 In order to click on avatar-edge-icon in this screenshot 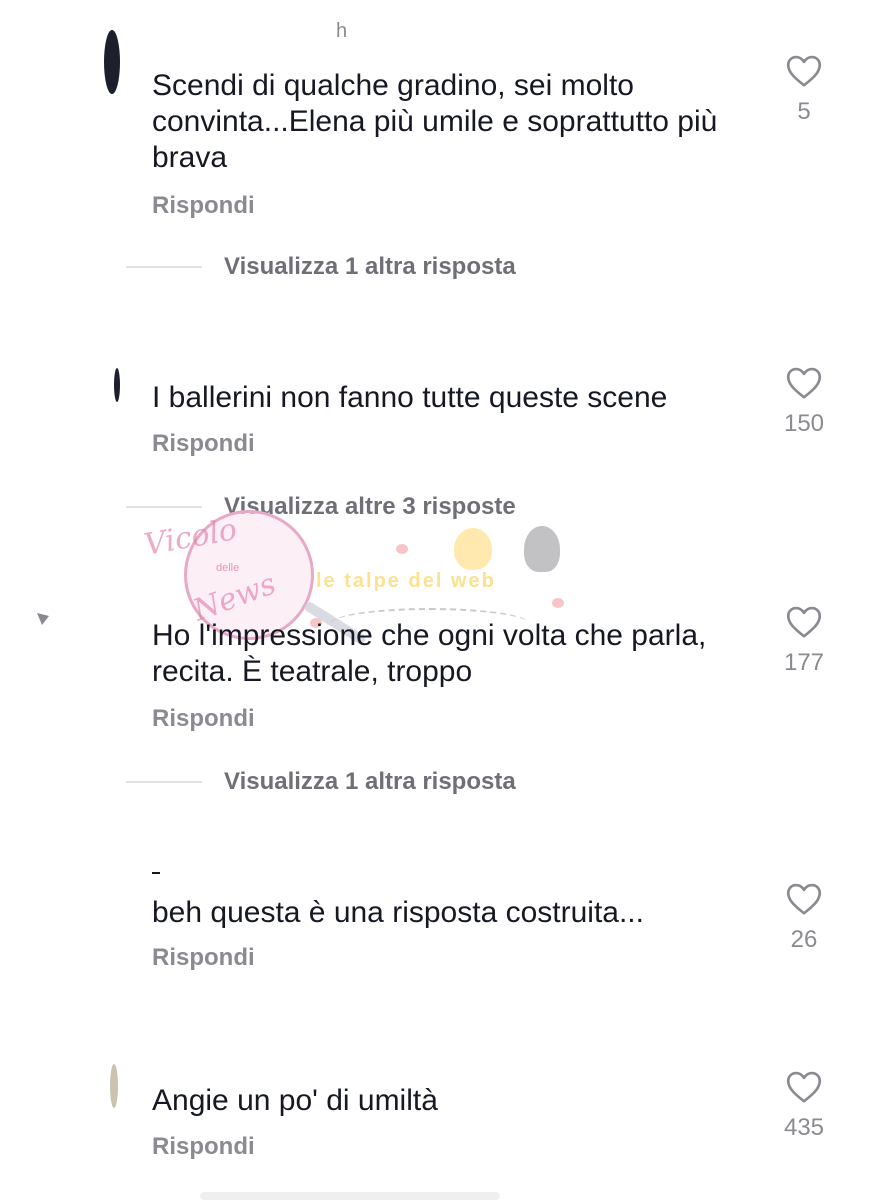, I will do `click(43, 619)`.